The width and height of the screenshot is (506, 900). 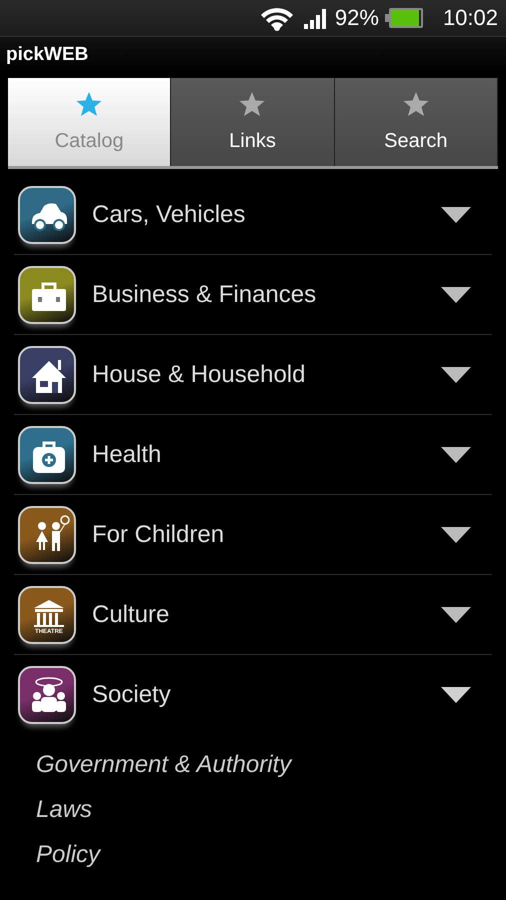 What do you see at coordinates (253, 122) in the screenshot?
I see `tab: Links` at bounding box center [253, 122].